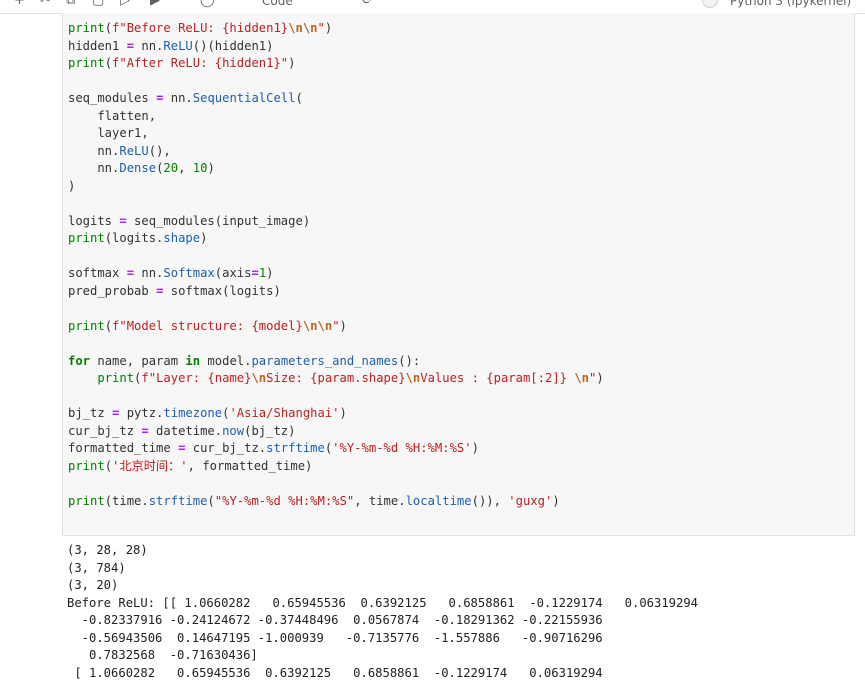 This screenshot has height=682, width=865. I want to click on copy-icon: ⧉, so click(70, 4).